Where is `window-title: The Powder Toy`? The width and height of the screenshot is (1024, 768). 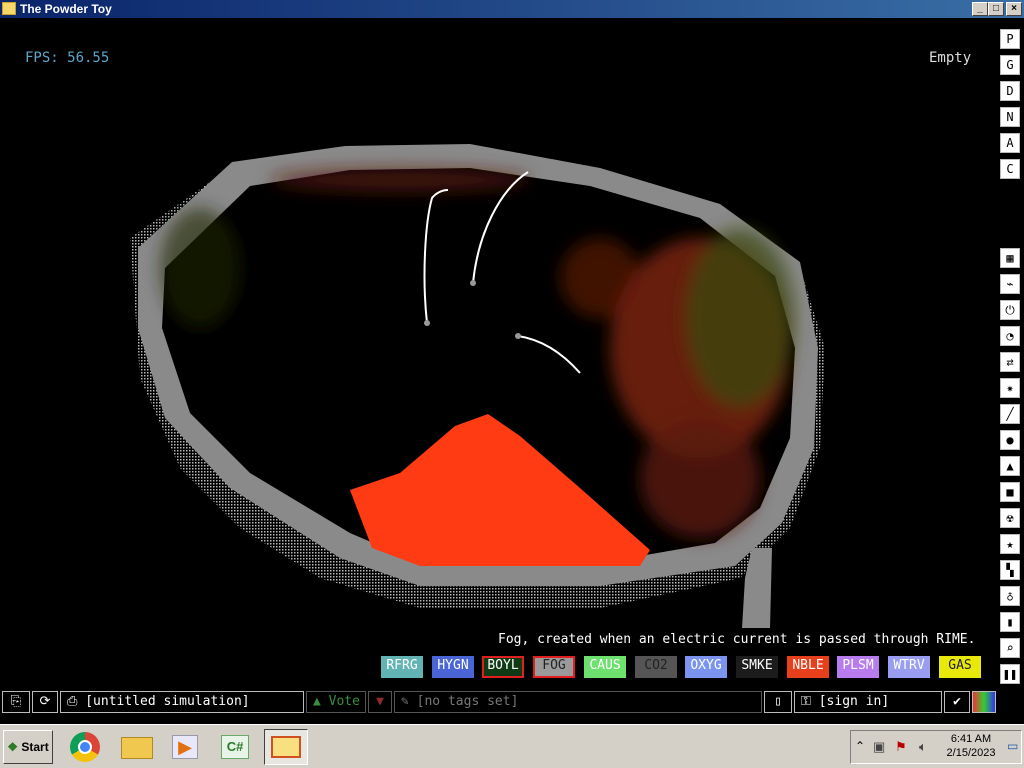
window-title: The Powder Toy is located at coordinates (66, 9).